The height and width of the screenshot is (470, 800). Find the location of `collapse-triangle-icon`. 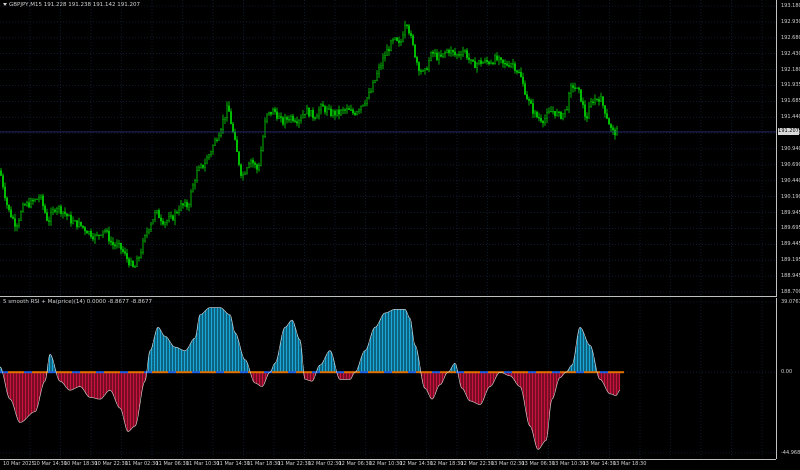

collapse-triangle-icon is located at coordinates (5, 4).